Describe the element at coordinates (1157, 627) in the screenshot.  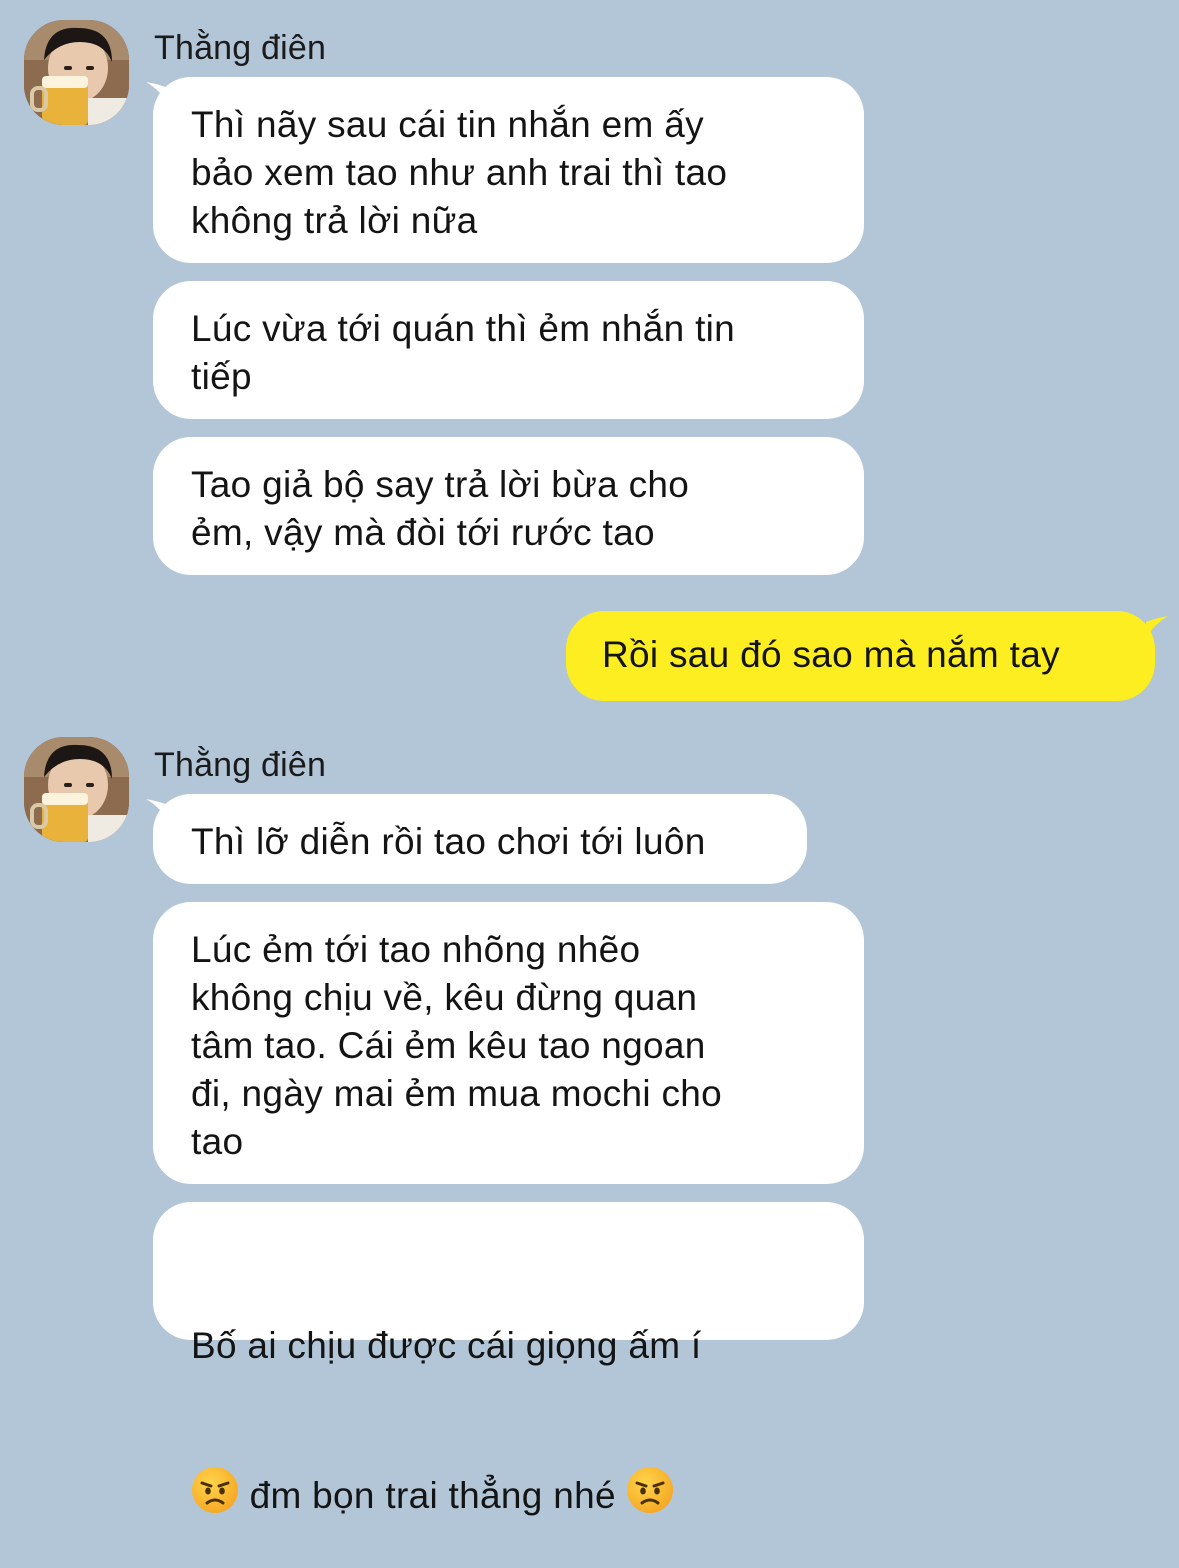
I see `bubble-tail` at that location.